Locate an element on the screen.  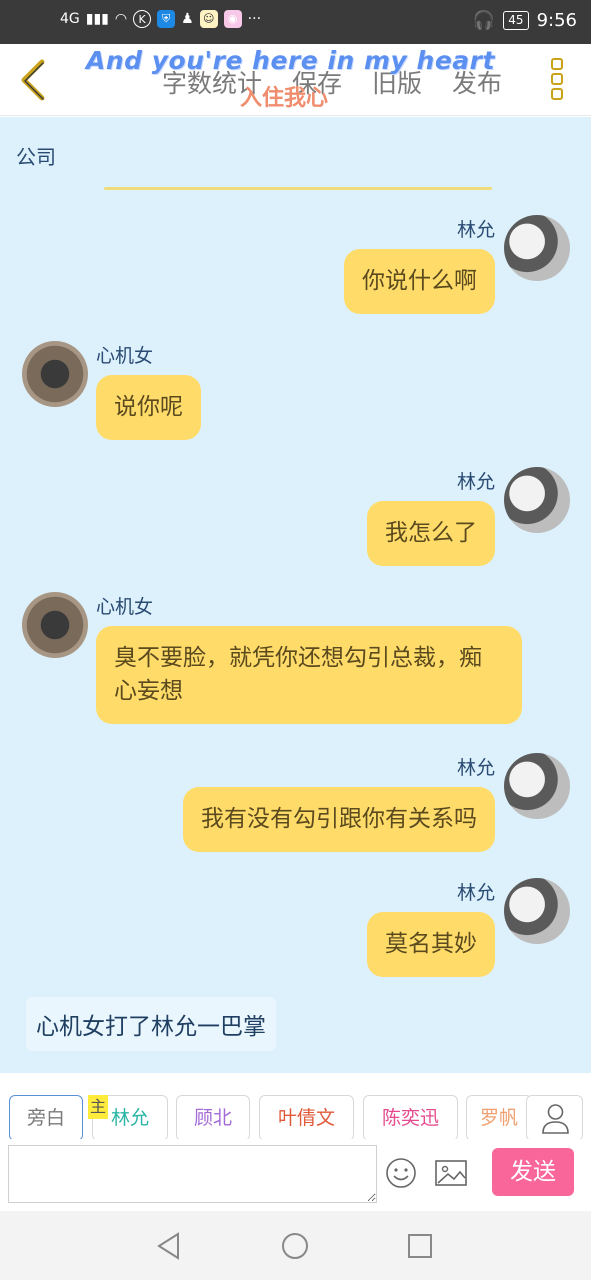
person-icon is located at coordinates (555, 1119).